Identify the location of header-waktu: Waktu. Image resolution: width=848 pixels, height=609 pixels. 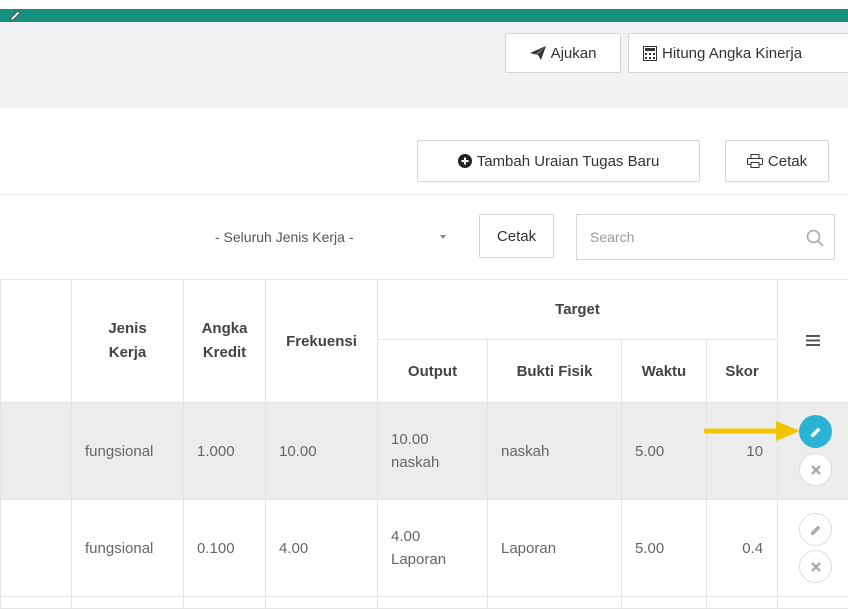
(664, 371).